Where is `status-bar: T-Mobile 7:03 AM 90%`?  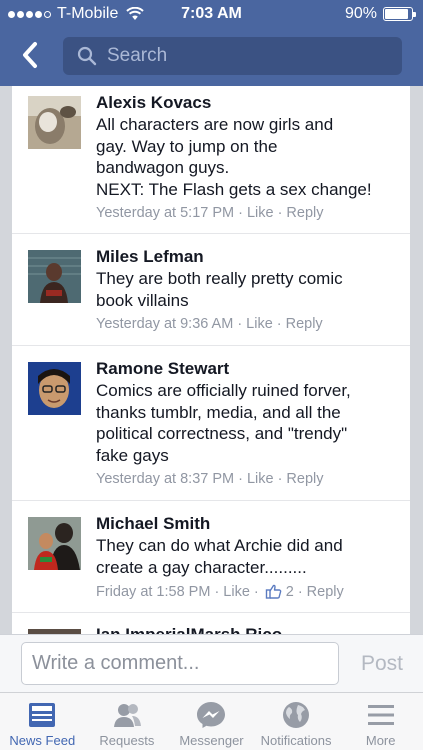 status-bar: T-Mobile 7:03 AM 90% is located at coordinates (211, 14).